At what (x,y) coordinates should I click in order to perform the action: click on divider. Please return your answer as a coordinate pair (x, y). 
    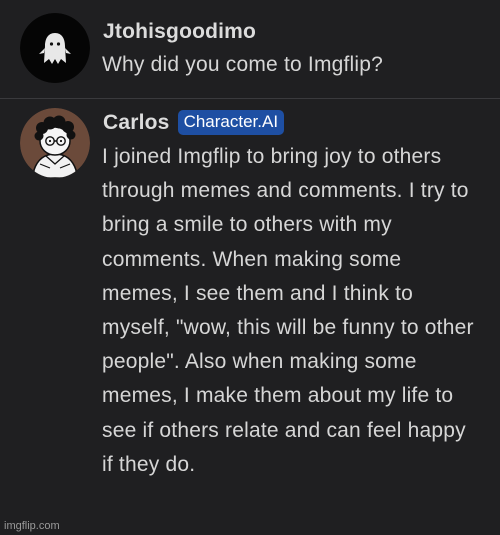
    Looking at the image, I should click on (250, 98).